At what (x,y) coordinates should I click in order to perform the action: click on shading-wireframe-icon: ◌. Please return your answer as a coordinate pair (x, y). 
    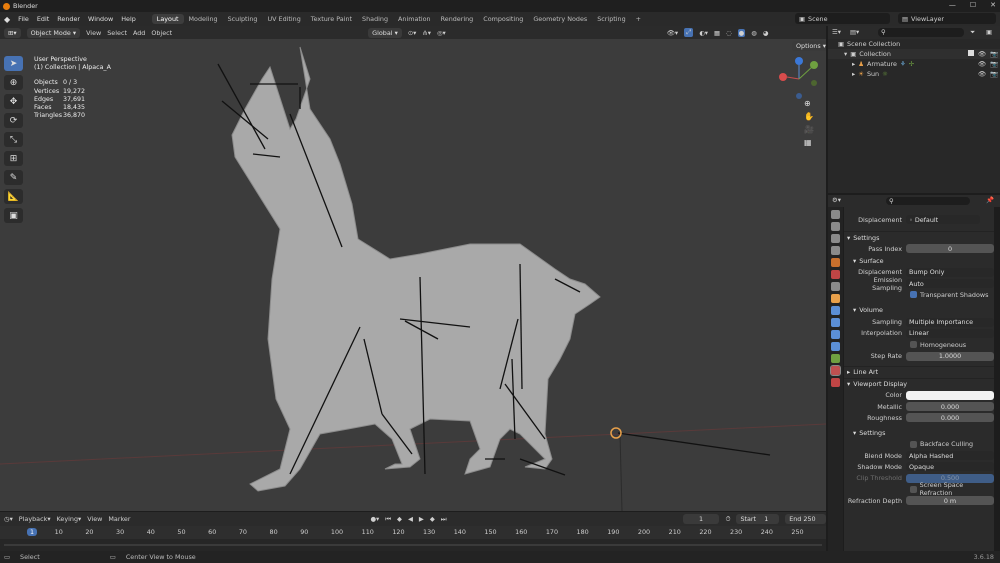
    Looking at the image, I should click on (729, 33).